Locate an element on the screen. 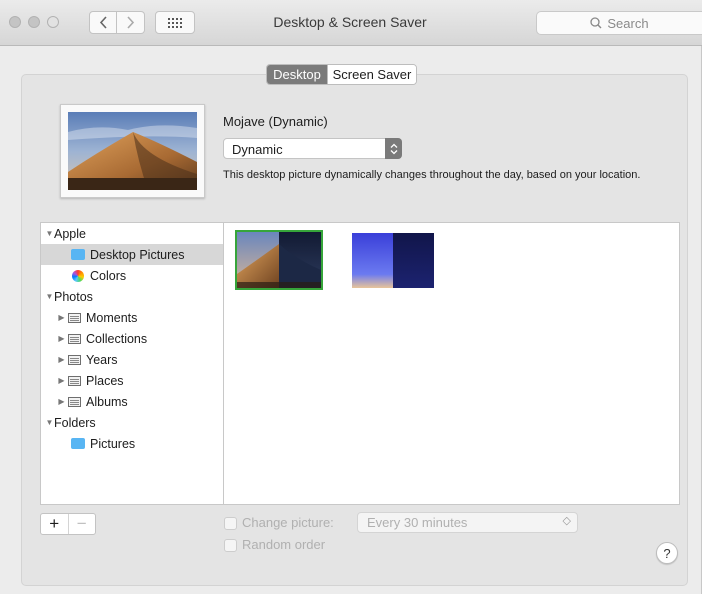 The image size is (702, 594). add-source-button: + is located at coordinates (54, 524).